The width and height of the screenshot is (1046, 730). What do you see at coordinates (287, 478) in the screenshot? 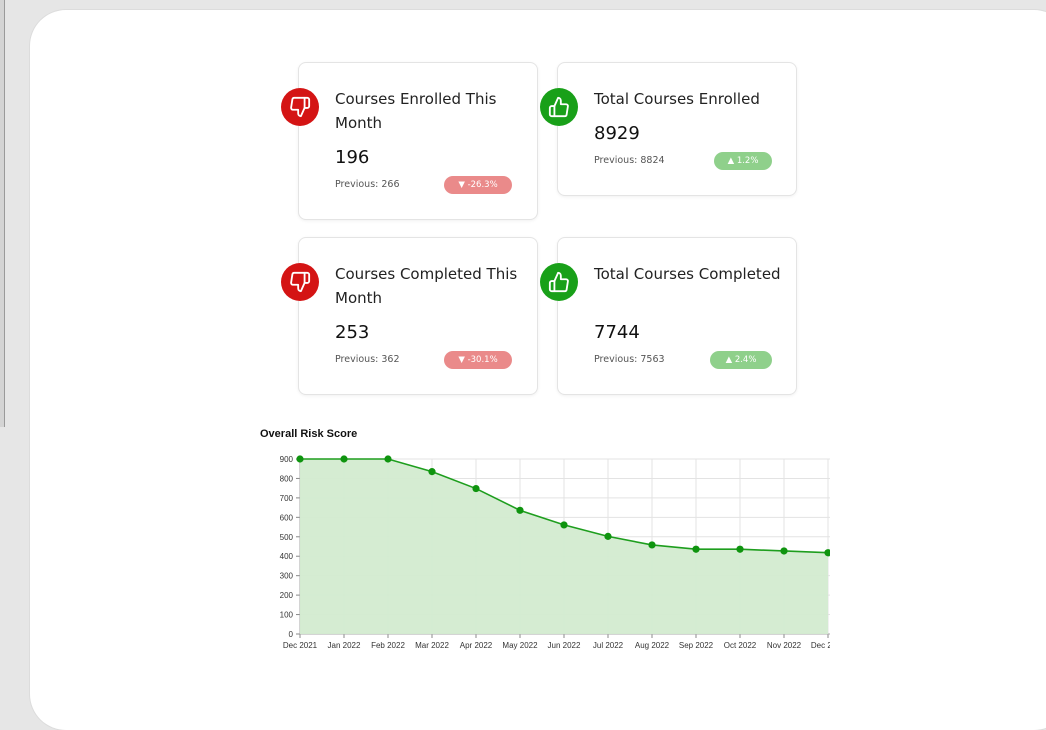
I see `y-tick-label: 800` at bounding box center [287, 478].